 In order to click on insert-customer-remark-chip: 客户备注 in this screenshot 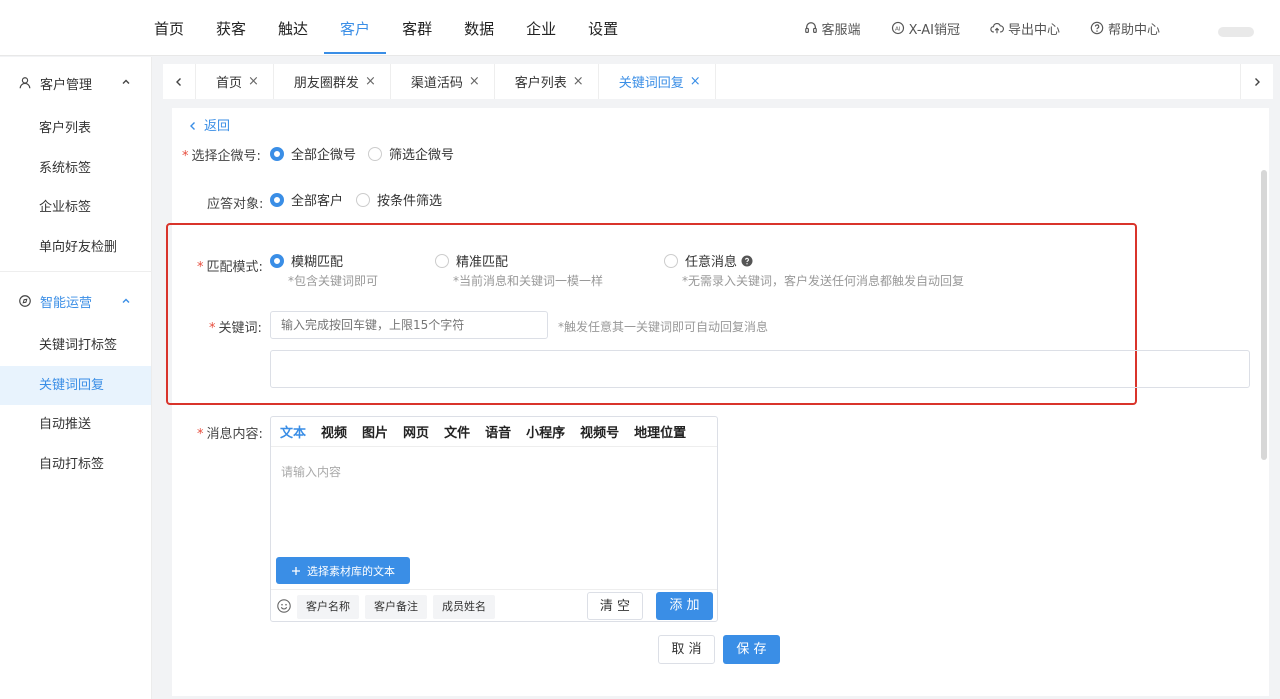, I will do `click(396, 607)`.